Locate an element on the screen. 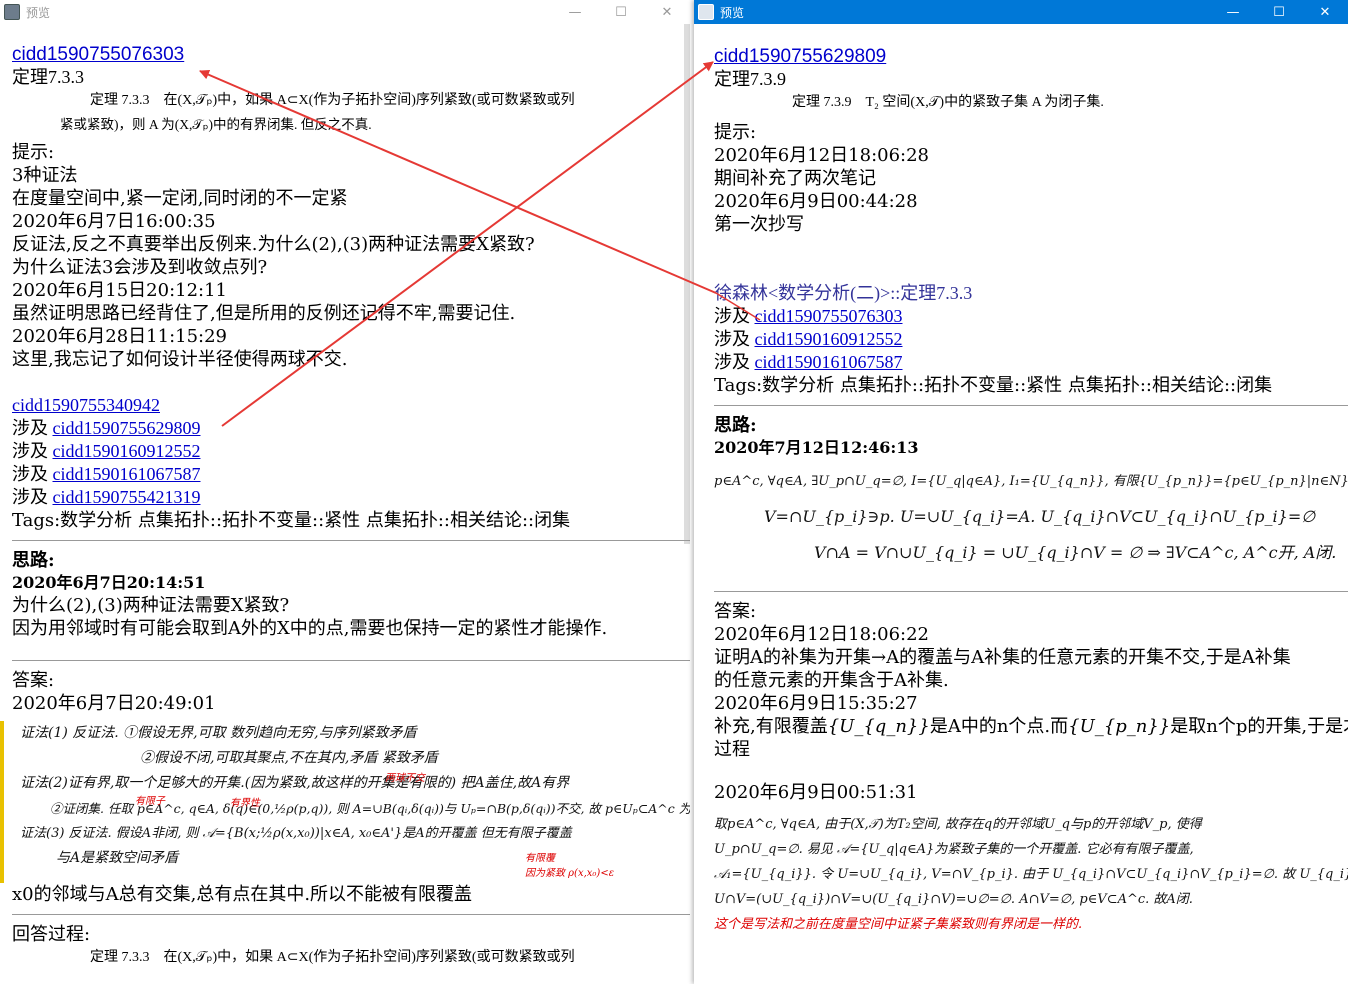  answer-time-2: 2020年6月9日00:51:31 is located at coordinates (816, 792).